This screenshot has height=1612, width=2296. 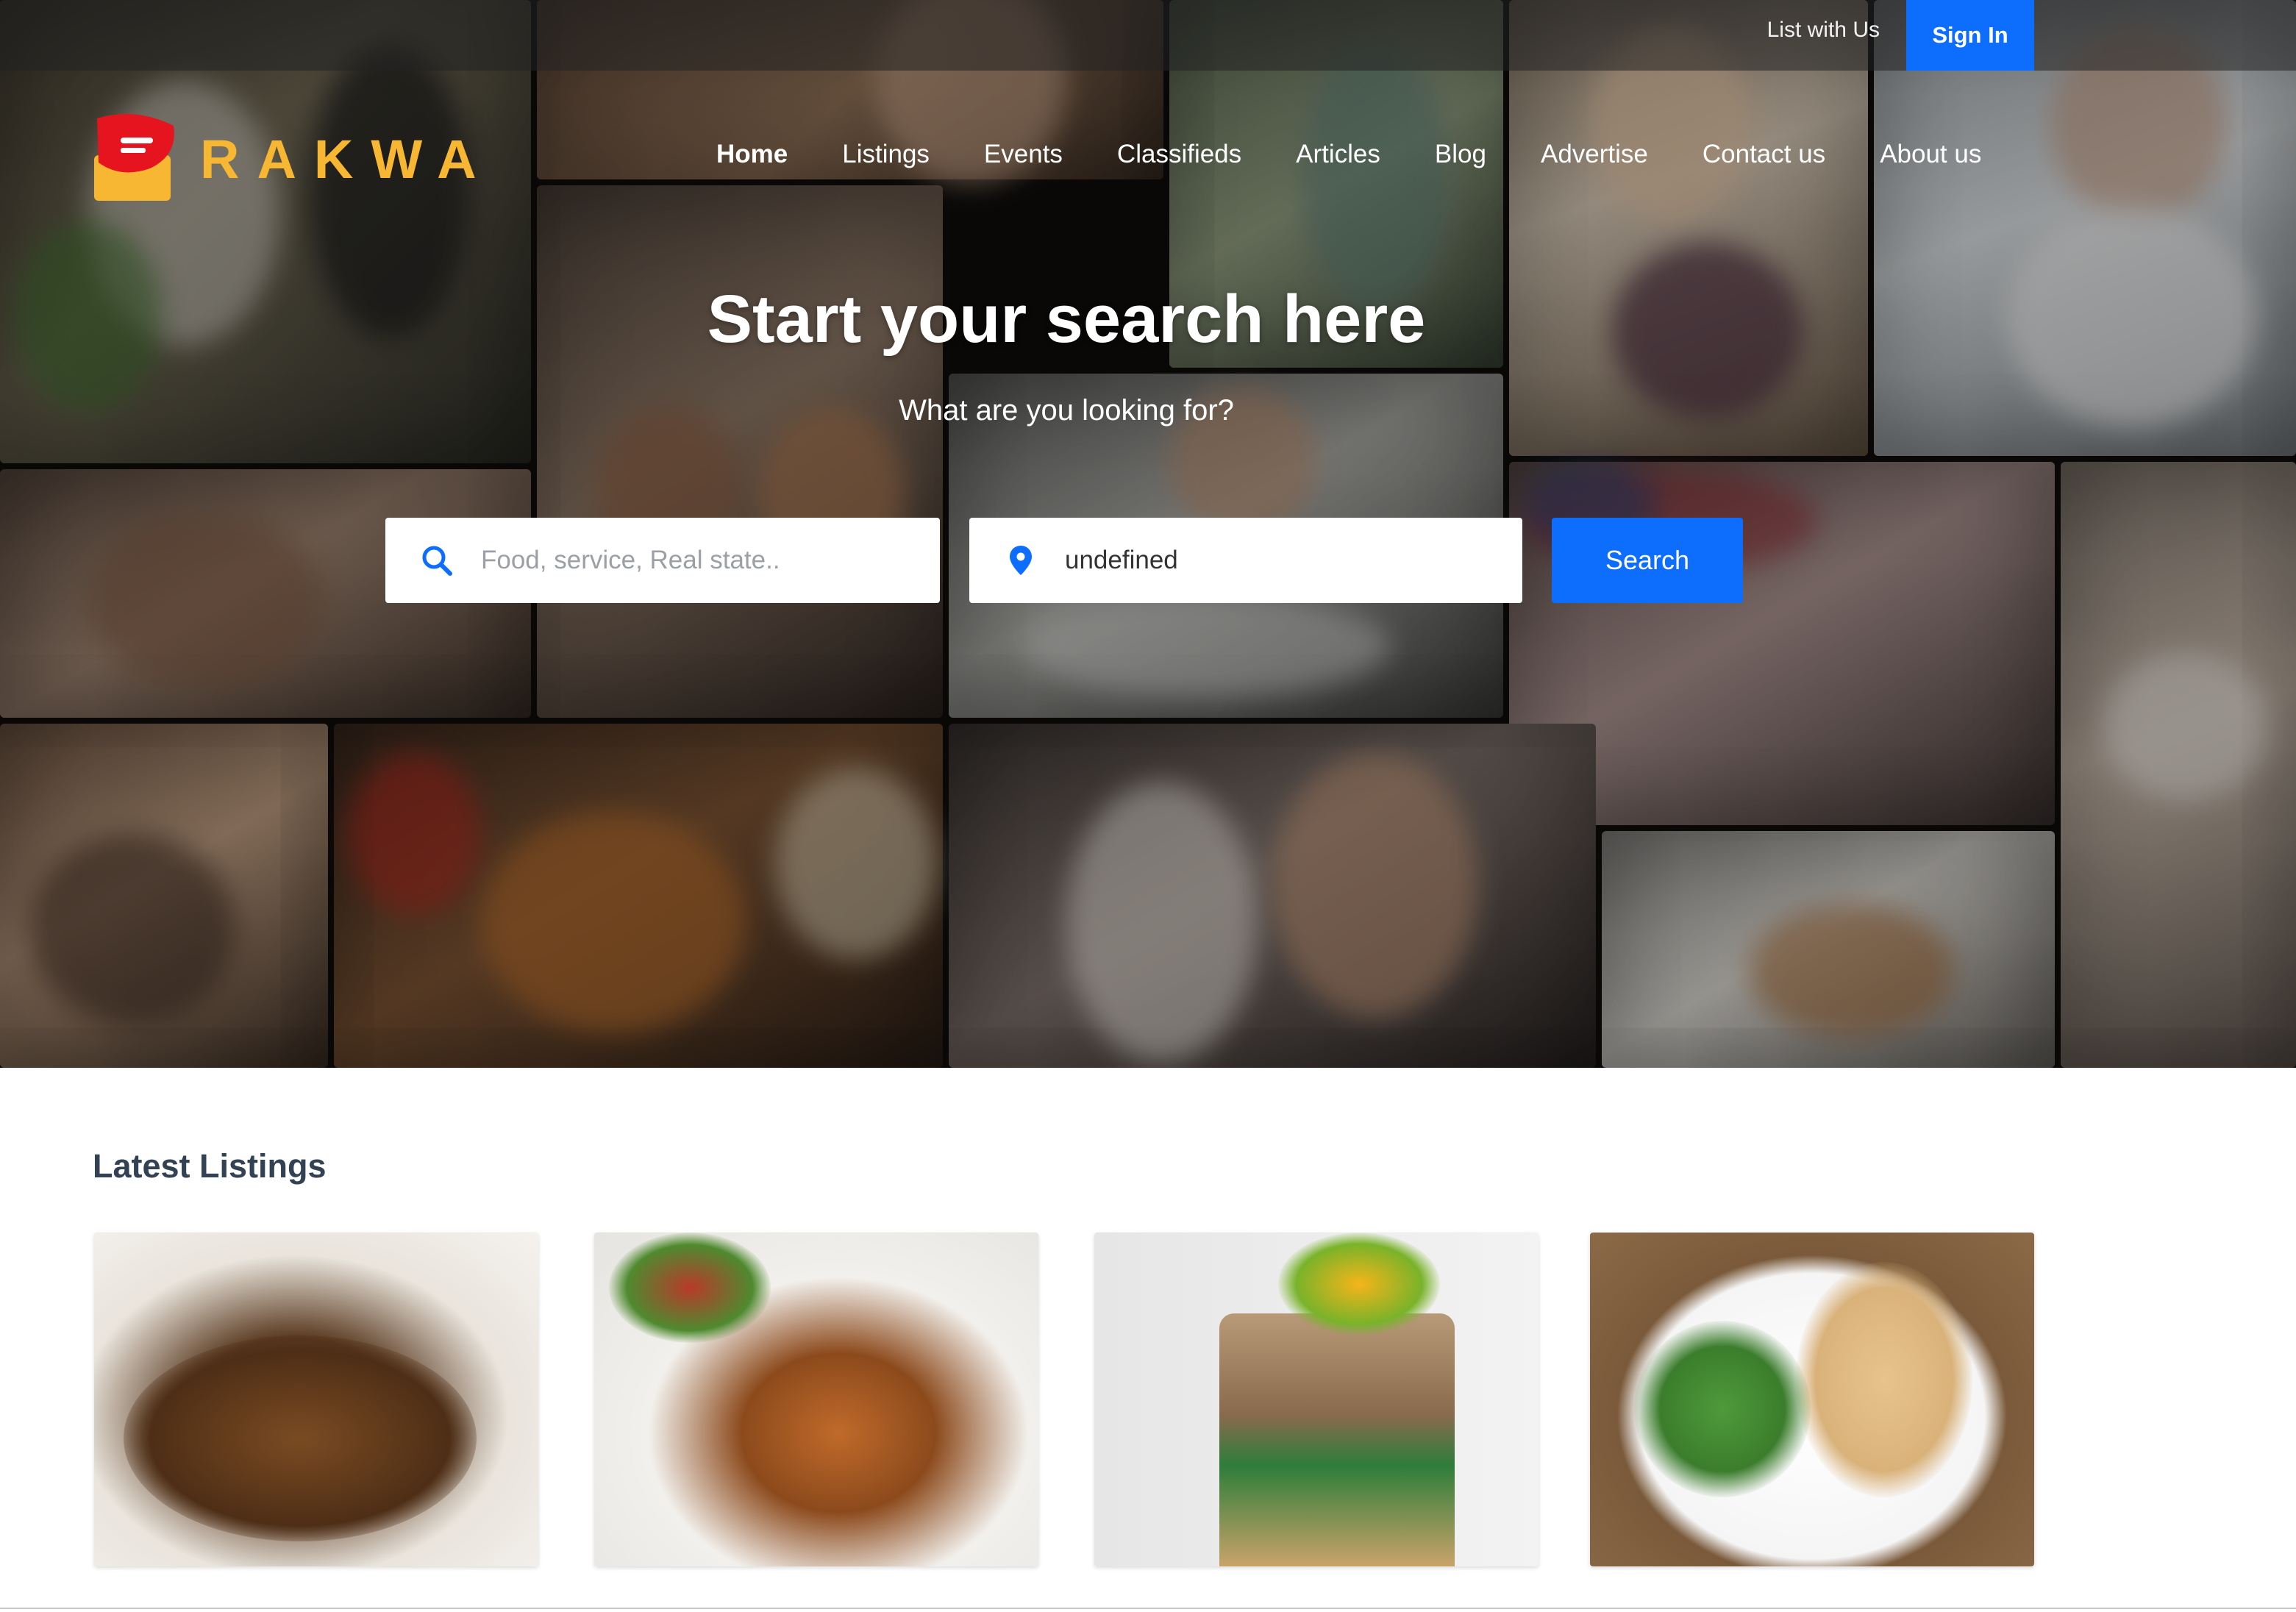 What do you see at coordinates (702, 560) in the screenshot?
I see `search-input` at bounding box center [702, 560].